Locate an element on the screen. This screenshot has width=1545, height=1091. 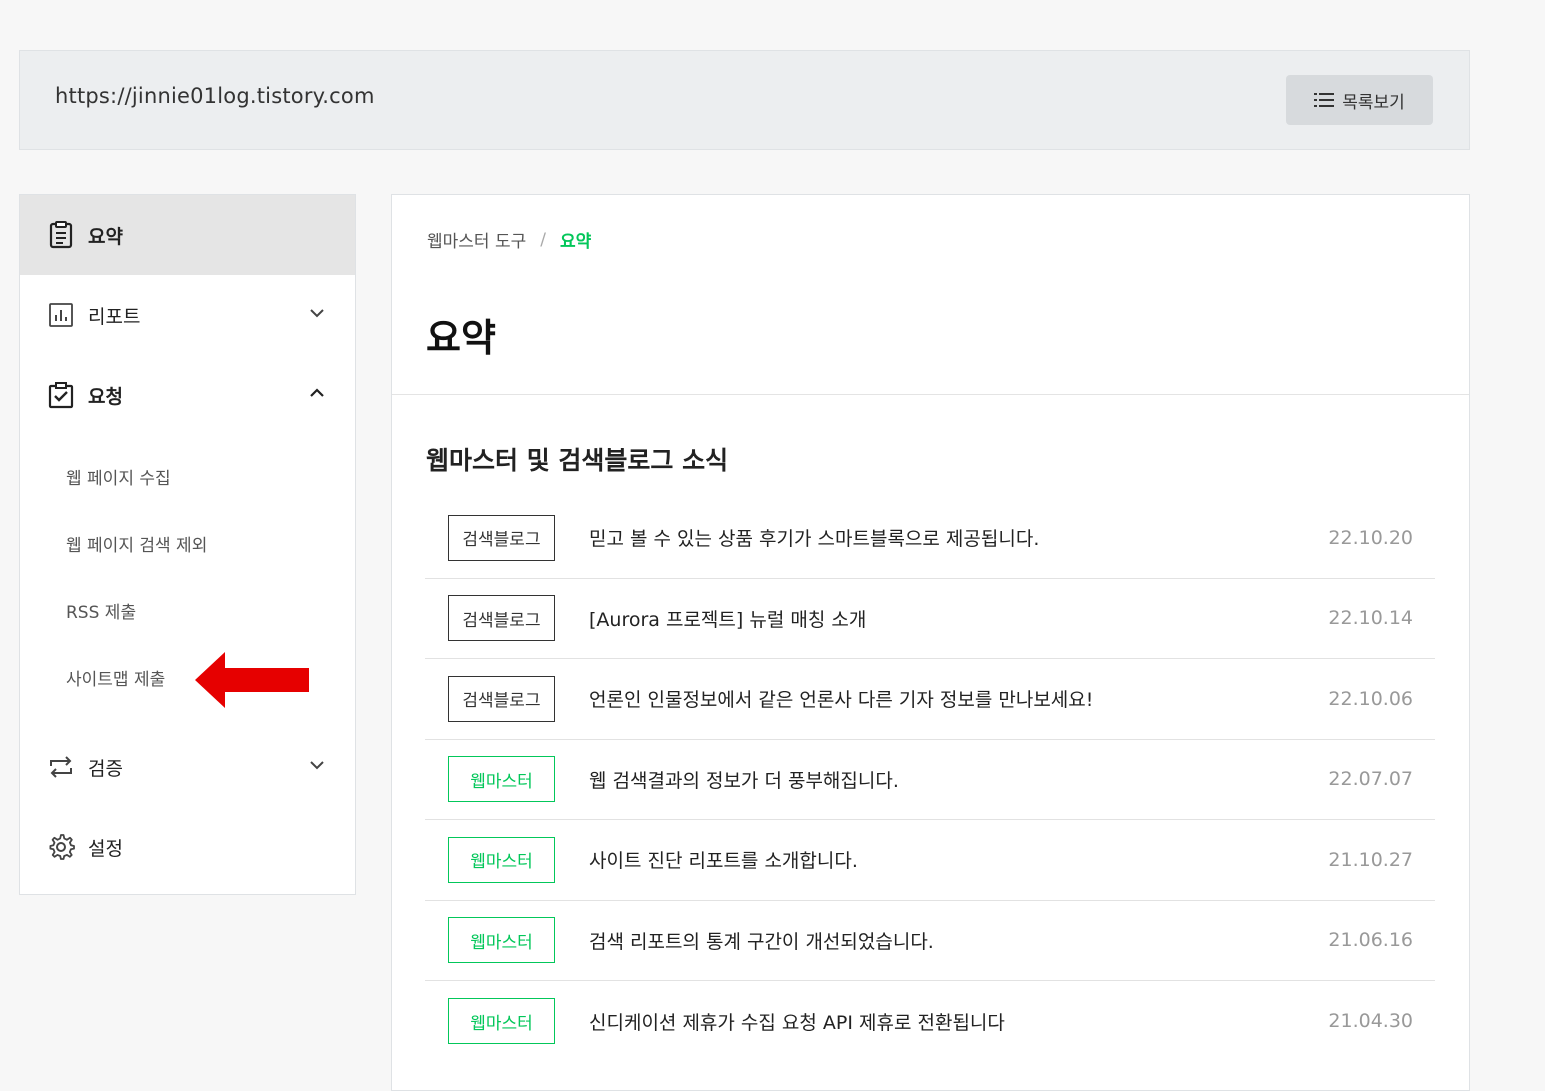
list-view-button: 목록보기 is located at coordinates (1359, 100).